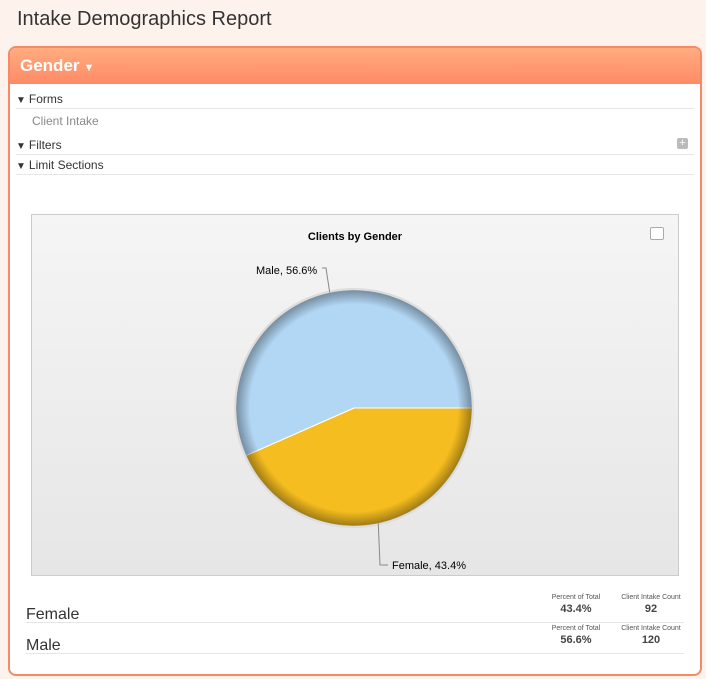 The height and width of the screenshot is (679, 706). I want to click on count-value: 120, so click(651, 640).